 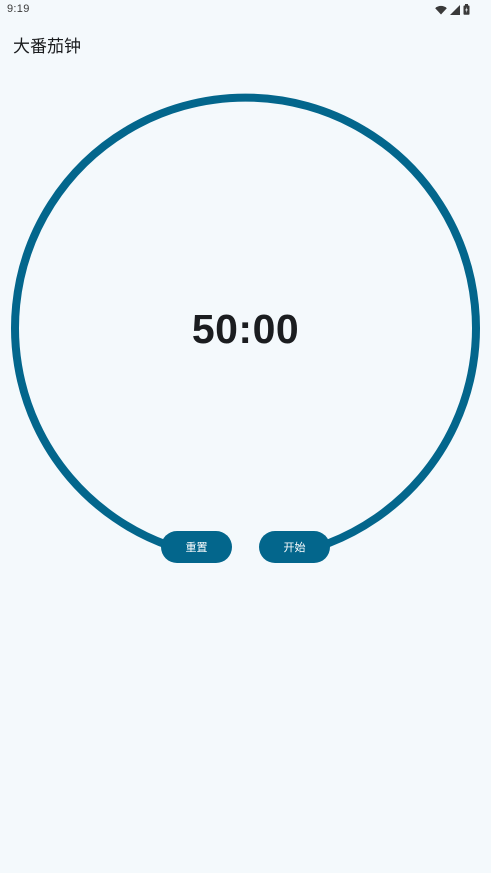 What do you see at coordinates (196, 547) in the screenshot?
I see `reset-button: 重置` at bounding box center [196, 547].